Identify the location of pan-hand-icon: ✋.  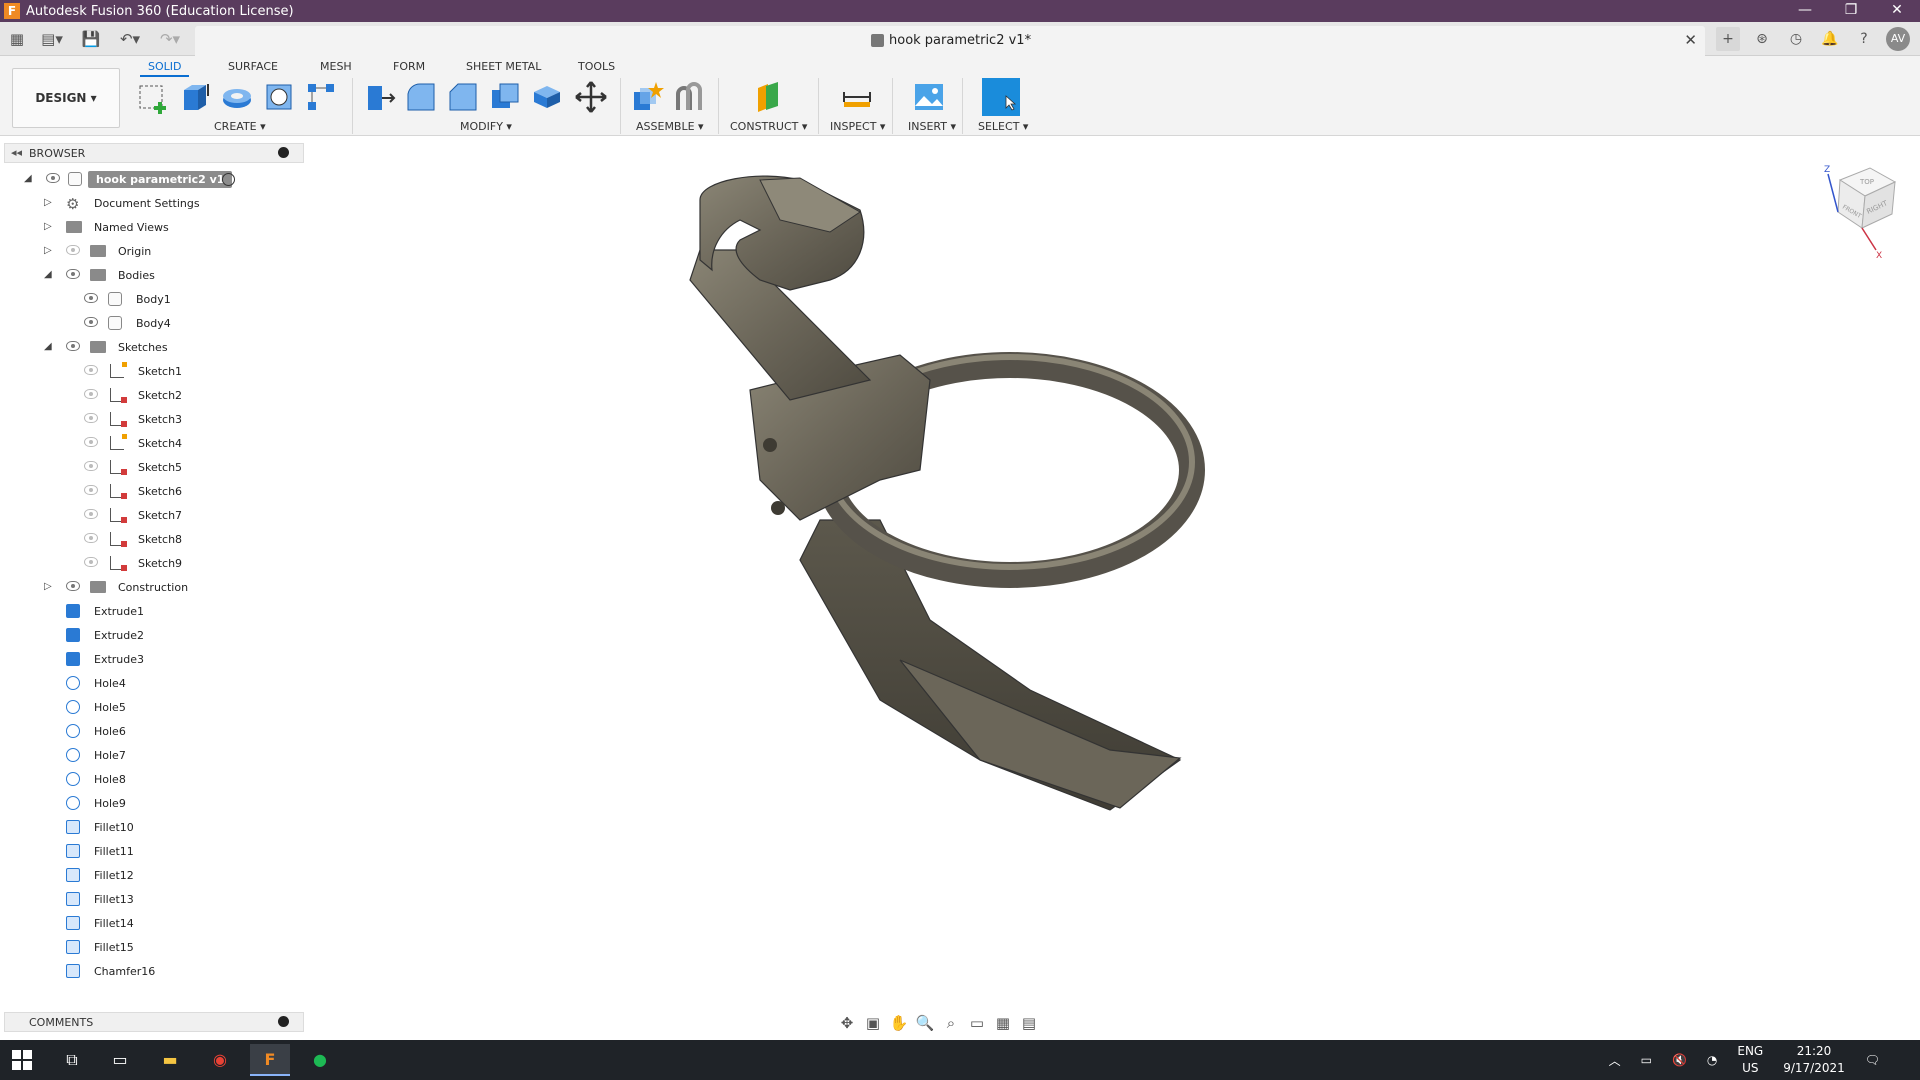
(899, 1023).